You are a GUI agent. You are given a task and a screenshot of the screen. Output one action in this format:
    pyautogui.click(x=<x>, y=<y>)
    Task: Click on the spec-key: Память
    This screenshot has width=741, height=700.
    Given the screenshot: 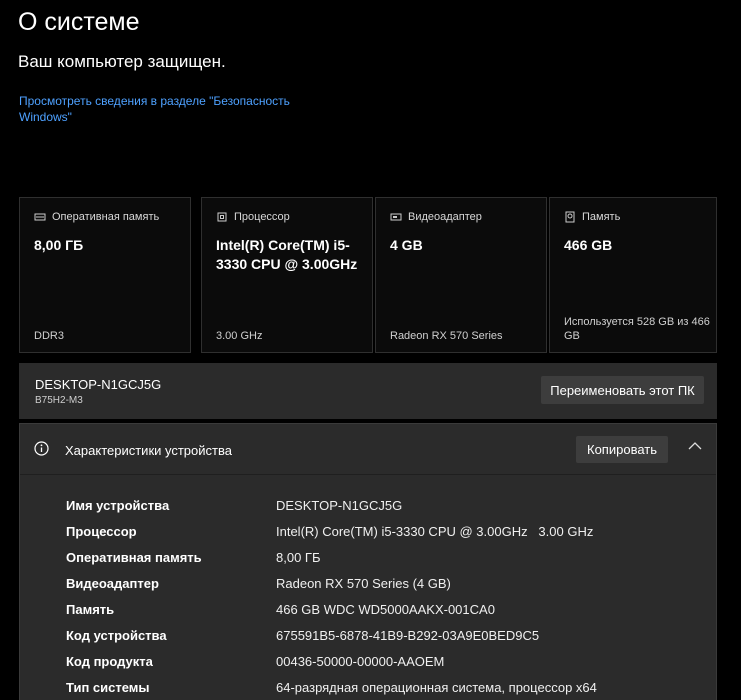 What is the action you would take?
    pyautogui.click(x=90, y=609)
    